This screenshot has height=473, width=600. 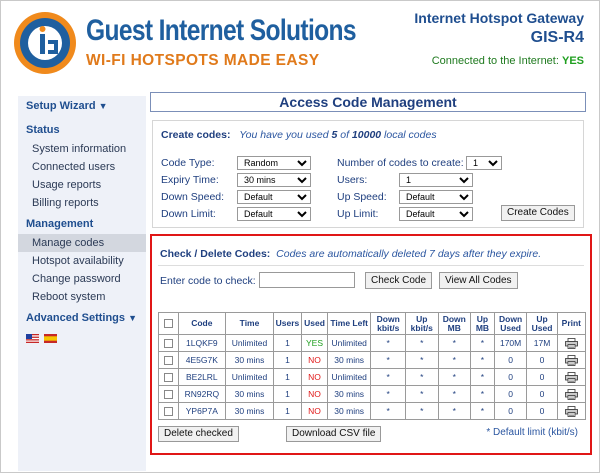 What do you see at coordinates (82, 203) in the screenshot?
I see `sidebar-item-billing-reports: Billing reports` at bounding box center [82, 203].